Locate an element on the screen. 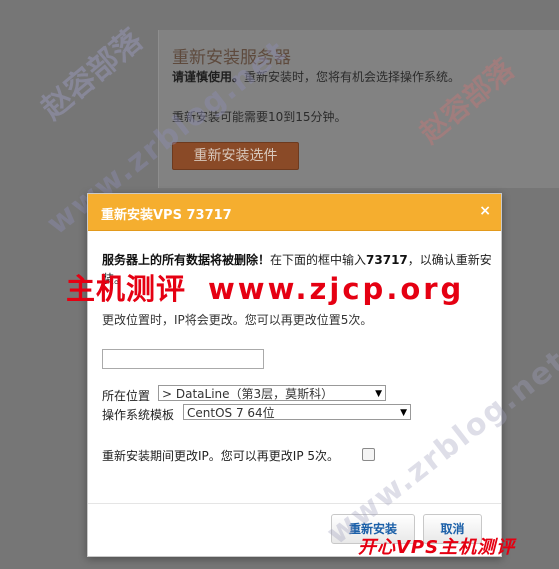 The width and height of the screenshot is (559, 569). os-template-label: 操作系统模板 is located at coordinates (138, 415).